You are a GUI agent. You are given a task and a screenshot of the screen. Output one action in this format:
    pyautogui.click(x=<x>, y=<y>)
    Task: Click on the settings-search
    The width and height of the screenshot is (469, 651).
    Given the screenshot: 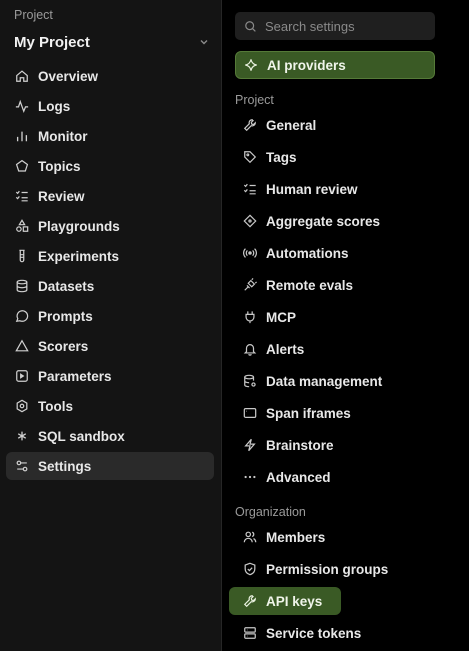 What is the action you would take?
    pyautogui.click(x=335, y=26)
    